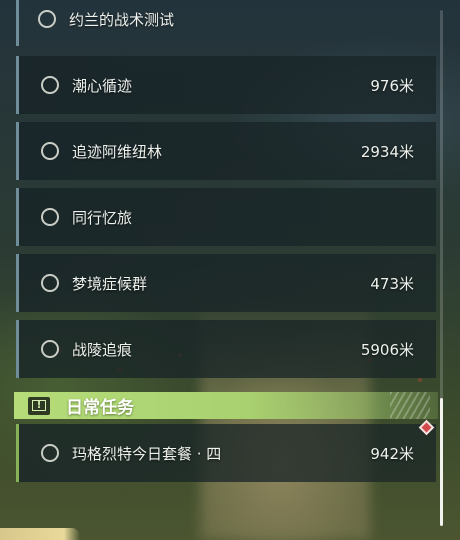 Image resolution: width=460 pixels, height=540 pixels. Describe the element at coordinates (410, 405) in the screenshot. I see `header-decoration` at that location.